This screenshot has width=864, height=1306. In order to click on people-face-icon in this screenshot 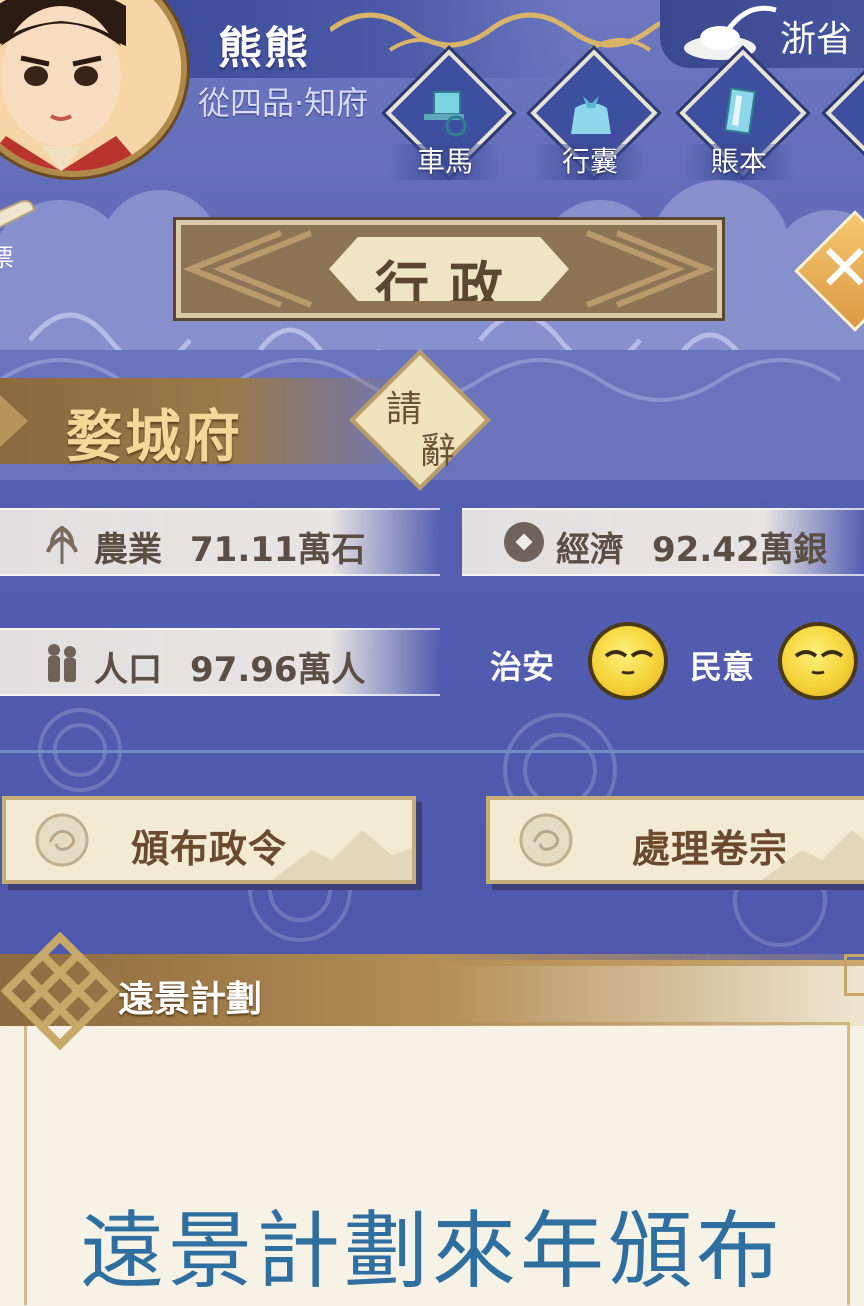, I will do `click(818, 661)`.